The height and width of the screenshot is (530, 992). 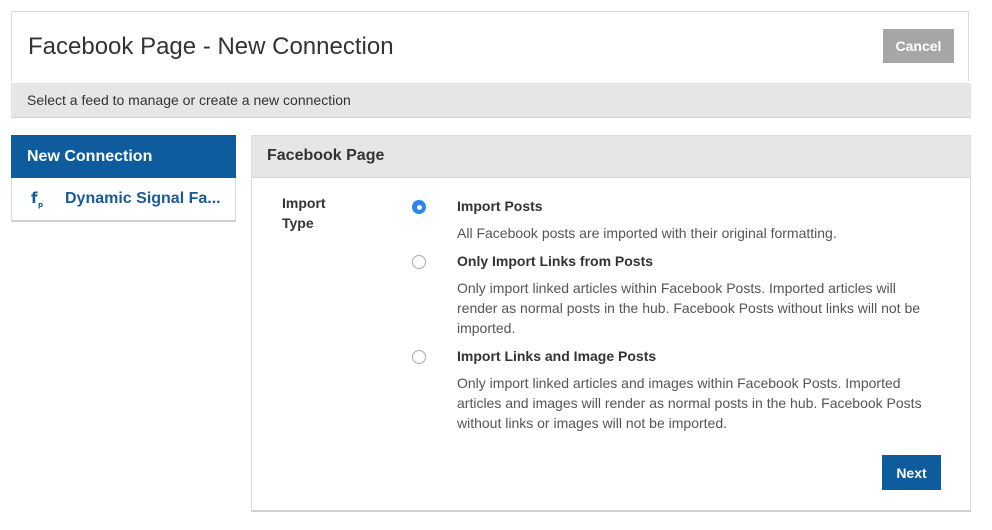 I want to click on page-header: Facebook Page - New Connection Cancel, so click(x=490, y=46).